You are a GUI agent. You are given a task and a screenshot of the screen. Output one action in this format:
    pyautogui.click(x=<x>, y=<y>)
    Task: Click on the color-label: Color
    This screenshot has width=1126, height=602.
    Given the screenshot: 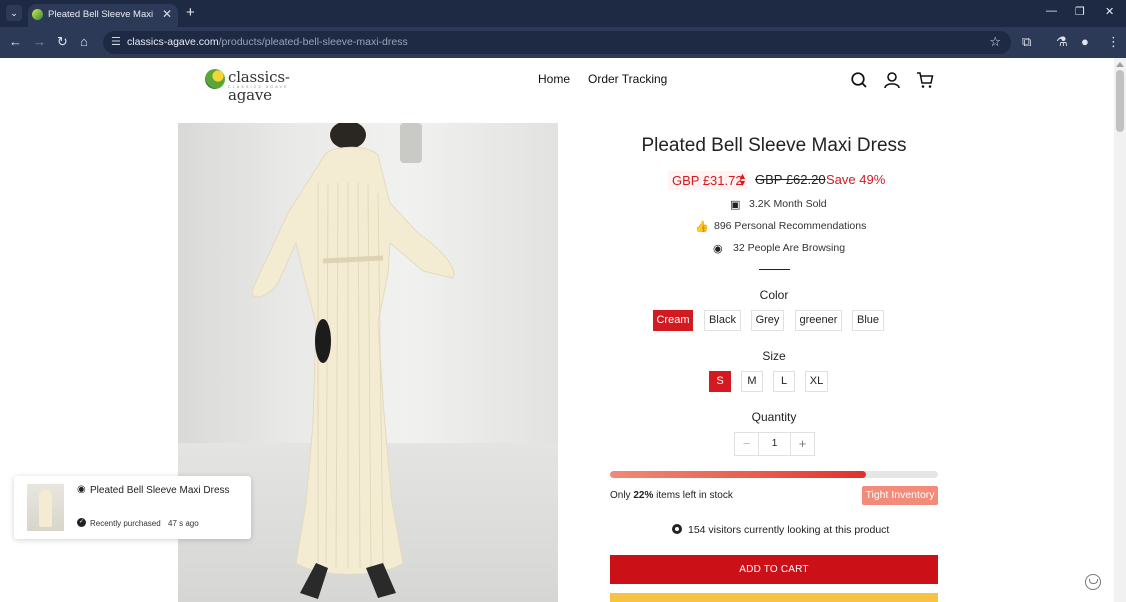 What is the action you would take?
    pyautogui.click(x=774, y=295)
    